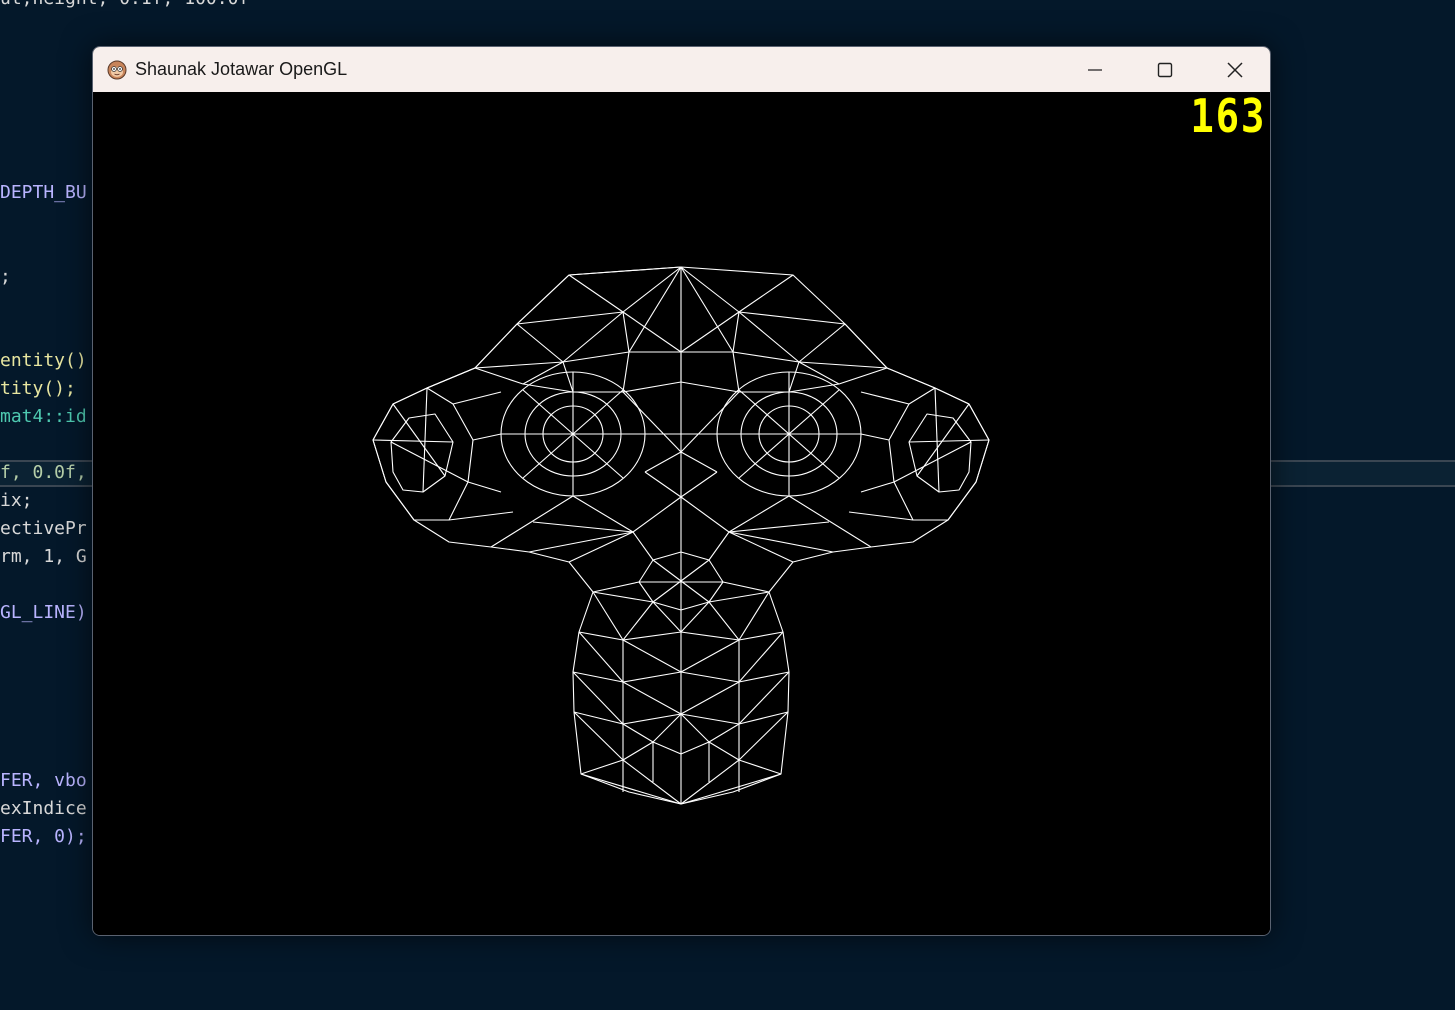  What do you see at coordinates (241, 69) in the screenshot?
I see `window-title: Shaunak Jotawar OpenGL` at bounding box center [241, 69].